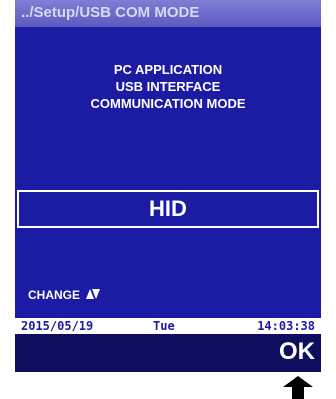 This screenshot has height=399, width=336. I want to click on change-hint: CHANGE, so click(64, 295).